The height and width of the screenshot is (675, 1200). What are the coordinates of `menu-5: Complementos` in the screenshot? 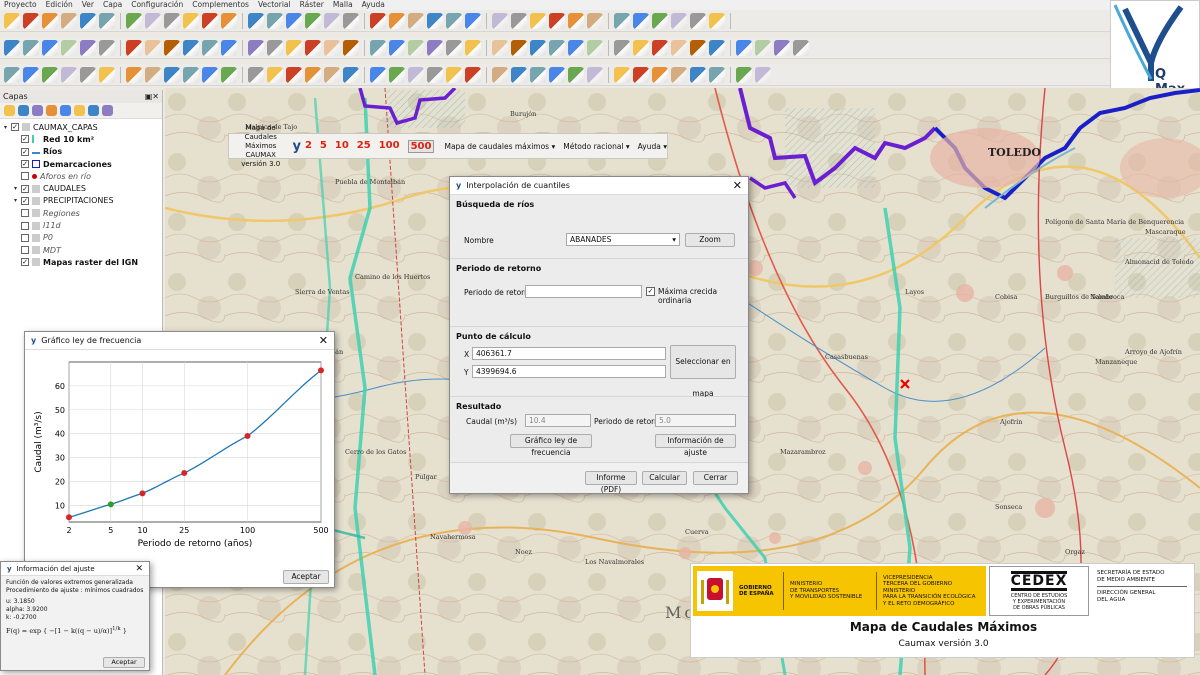 It's located at (220, 5).